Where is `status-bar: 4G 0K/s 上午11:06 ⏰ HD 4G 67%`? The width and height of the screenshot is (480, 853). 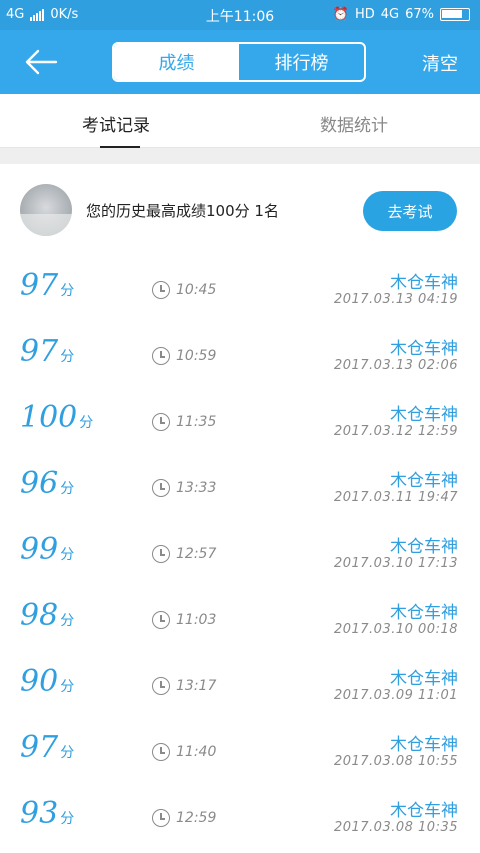 status-bar: 4G 0K/s 上午11:06 ⏰ HD 4G 67% is located at coordinates (240, 15).